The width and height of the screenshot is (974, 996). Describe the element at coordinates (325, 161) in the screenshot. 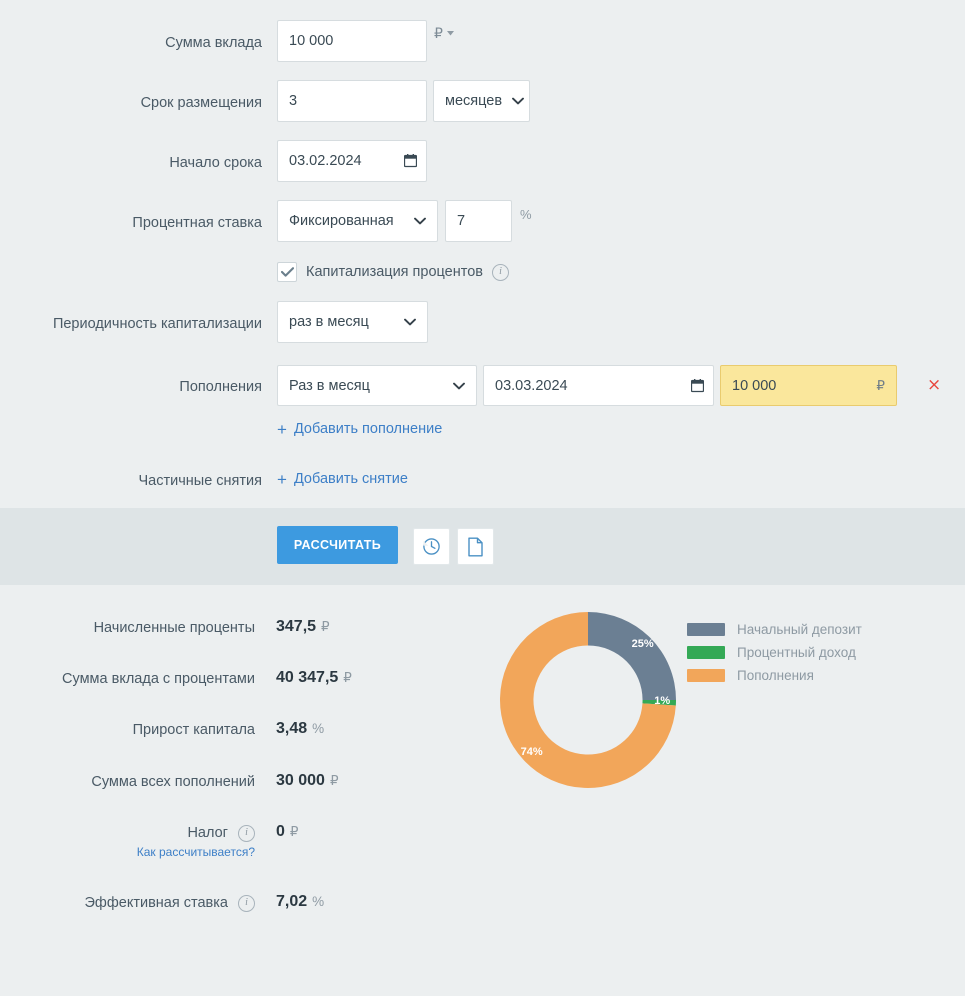

I see `start-date-value: 03.02.2024` at that location.